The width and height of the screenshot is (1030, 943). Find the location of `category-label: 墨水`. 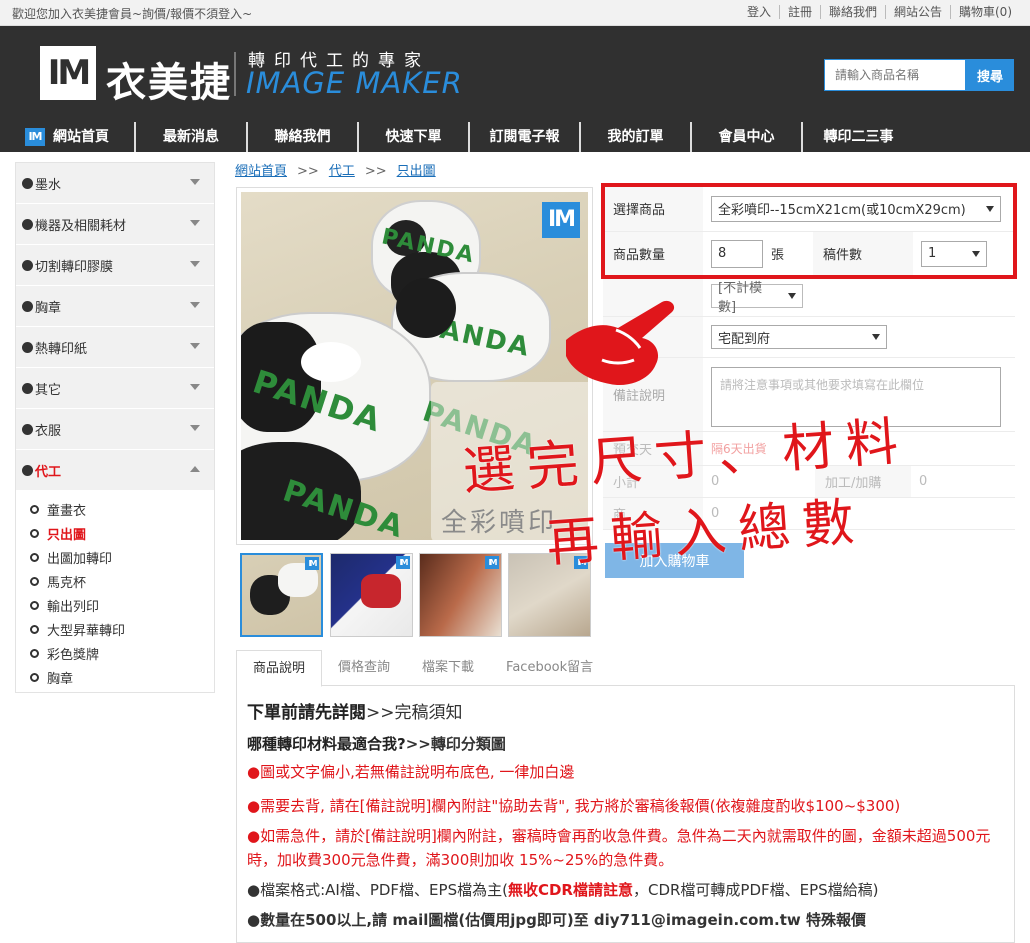

category-label: 墨水 is located at coordinates (48, 185).